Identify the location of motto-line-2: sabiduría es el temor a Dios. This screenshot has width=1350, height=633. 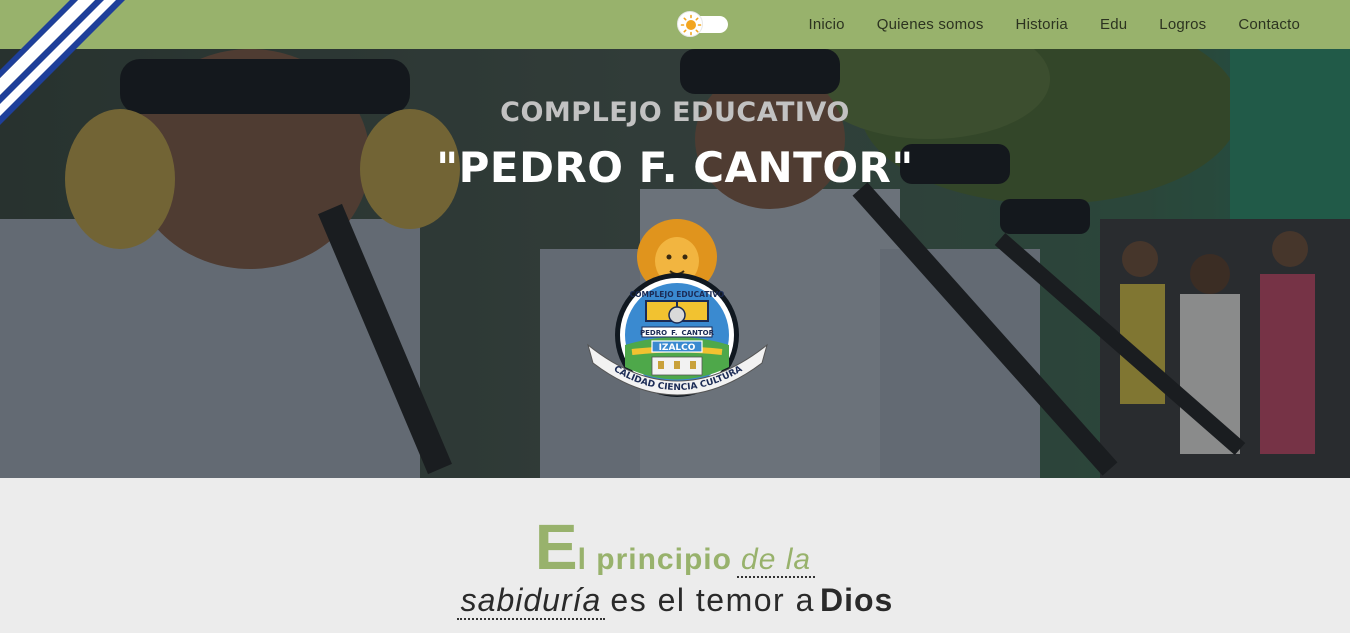
(675, 601).